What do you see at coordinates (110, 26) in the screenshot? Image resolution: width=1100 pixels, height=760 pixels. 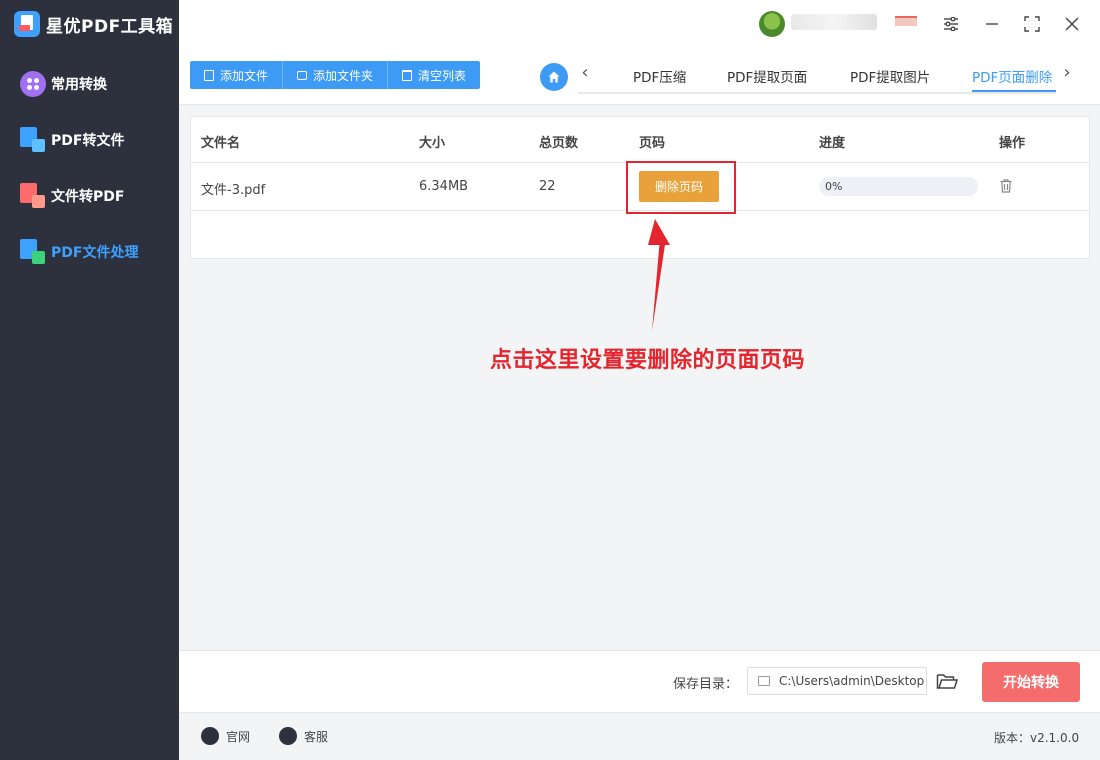 I see `app-title: 星优PDF工具箱` at bounding box center [110, 26].